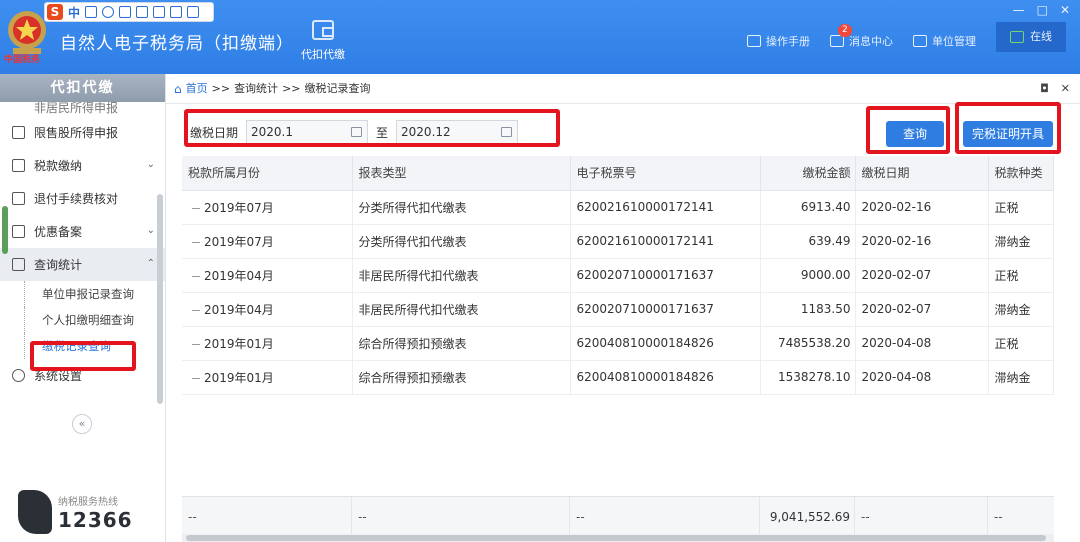 This screenshot has height=542, width=1080. I want to click on sidebar-sub-payment-record: 缴税记录查询, so click(82, 346).